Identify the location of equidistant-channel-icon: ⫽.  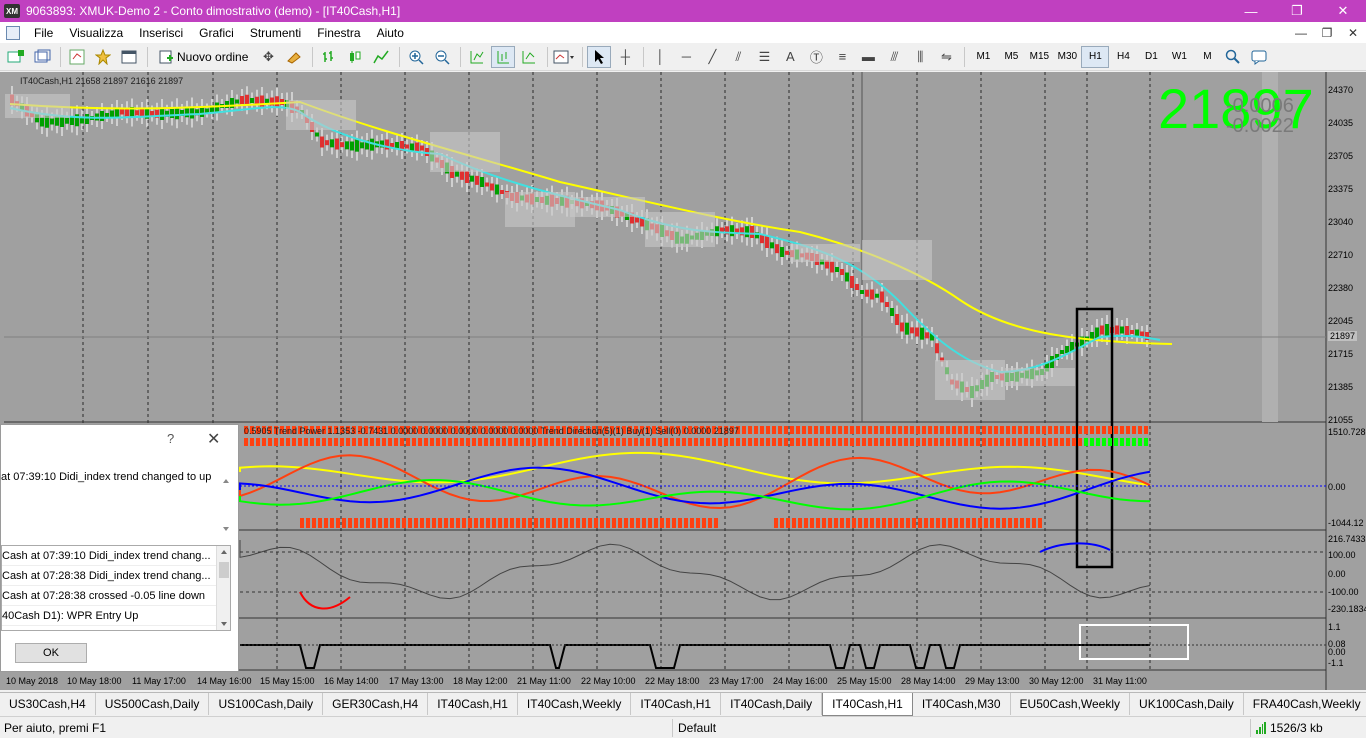
(738, 57).